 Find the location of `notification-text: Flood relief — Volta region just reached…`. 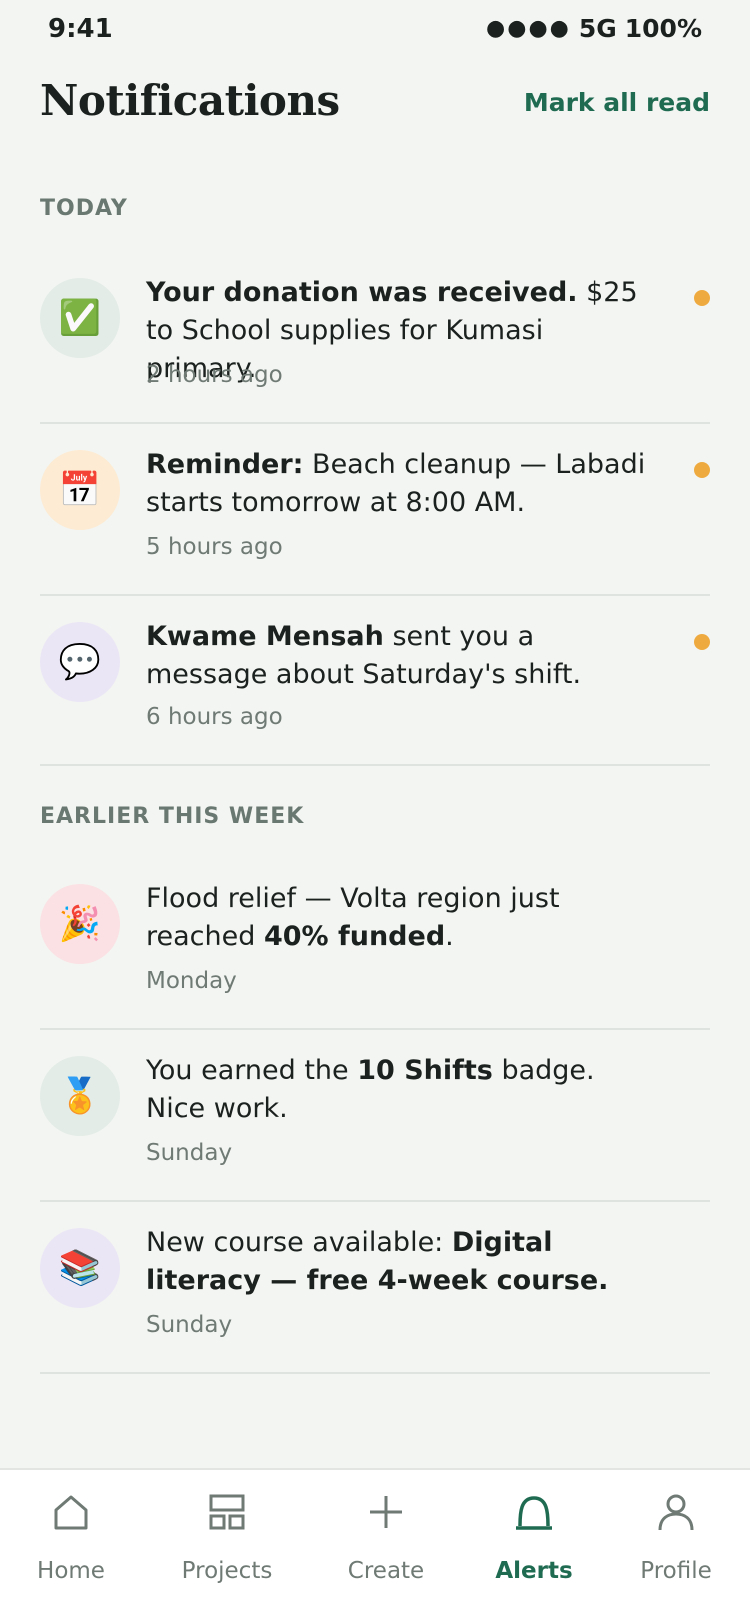

notification-text: Flood relief — Volta region just reached… is located at coordinates (404, 918).